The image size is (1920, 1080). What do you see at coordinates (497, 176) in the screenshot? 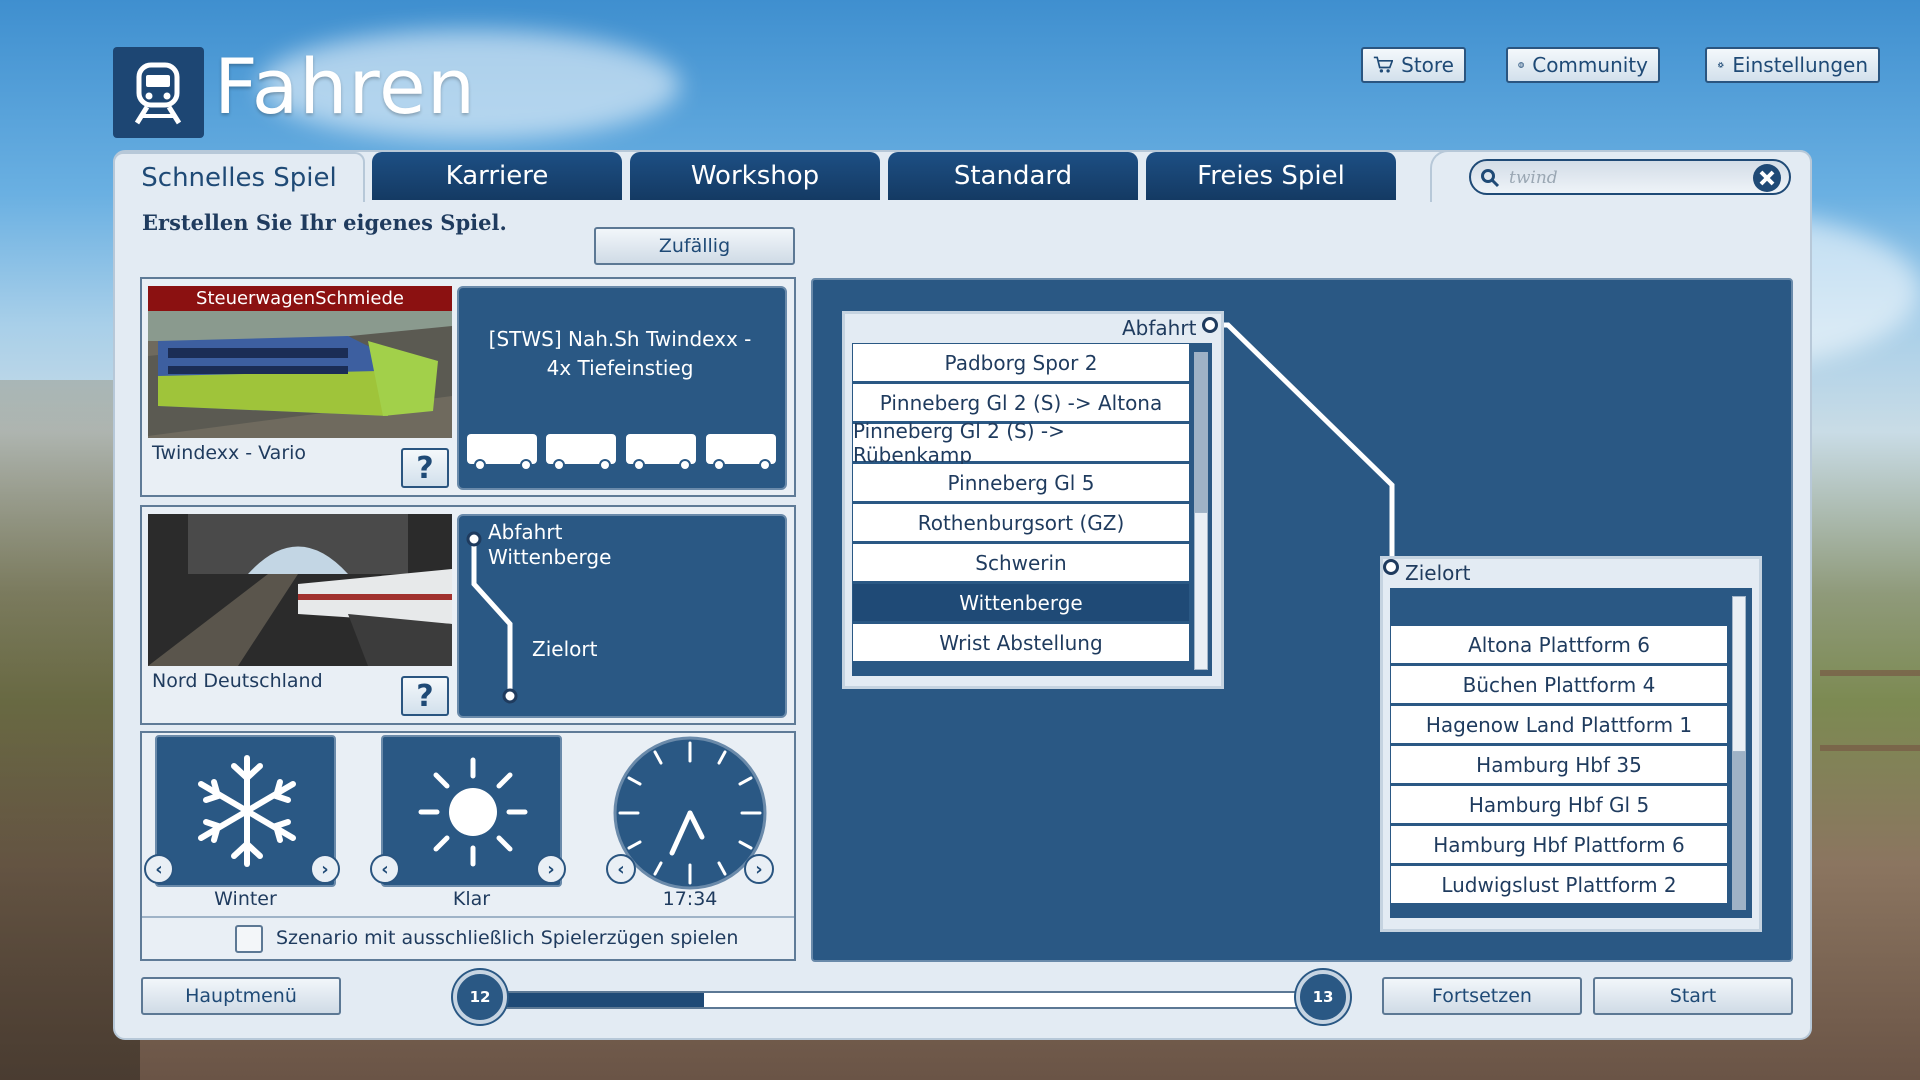
I see `tab-karriere: Karriere` at bounding box center [497, 176].